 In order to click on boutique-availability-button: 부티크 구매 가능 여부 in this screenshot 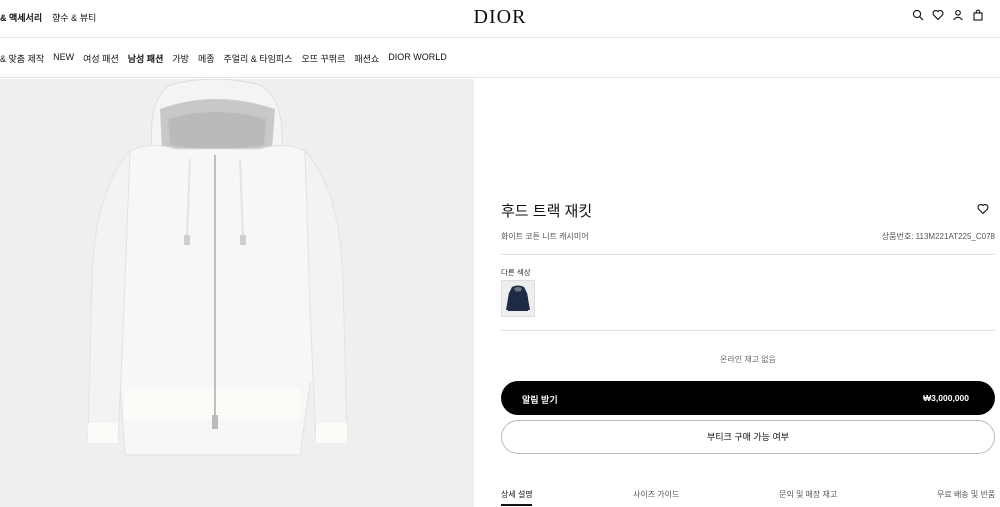, I will do `click(748, 437)`.